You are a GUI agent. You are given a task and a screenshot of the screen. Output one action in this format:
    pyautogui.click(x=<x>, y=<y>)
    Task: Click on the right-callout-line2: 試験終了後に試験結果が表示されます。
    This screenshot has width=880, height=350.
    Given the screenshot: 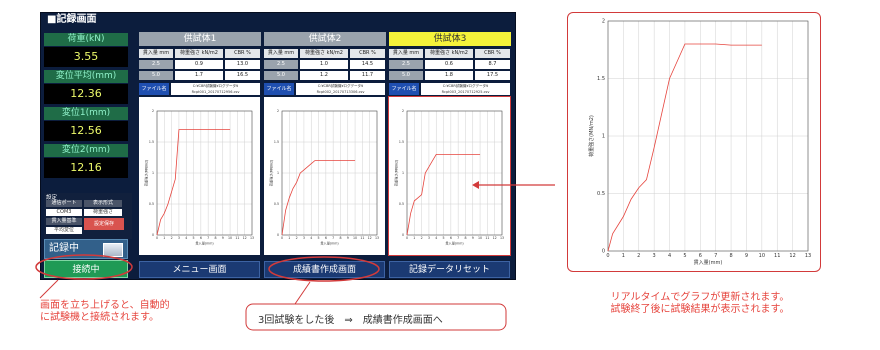 What is the action you would take?
    pyautogui.click(x=700, y=309)
    